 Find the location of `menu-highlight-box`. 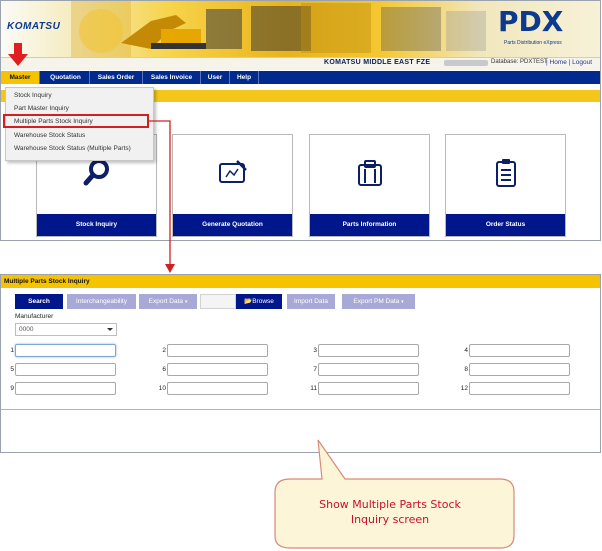

menu-highlight-box is located at coordinates (76, 121).